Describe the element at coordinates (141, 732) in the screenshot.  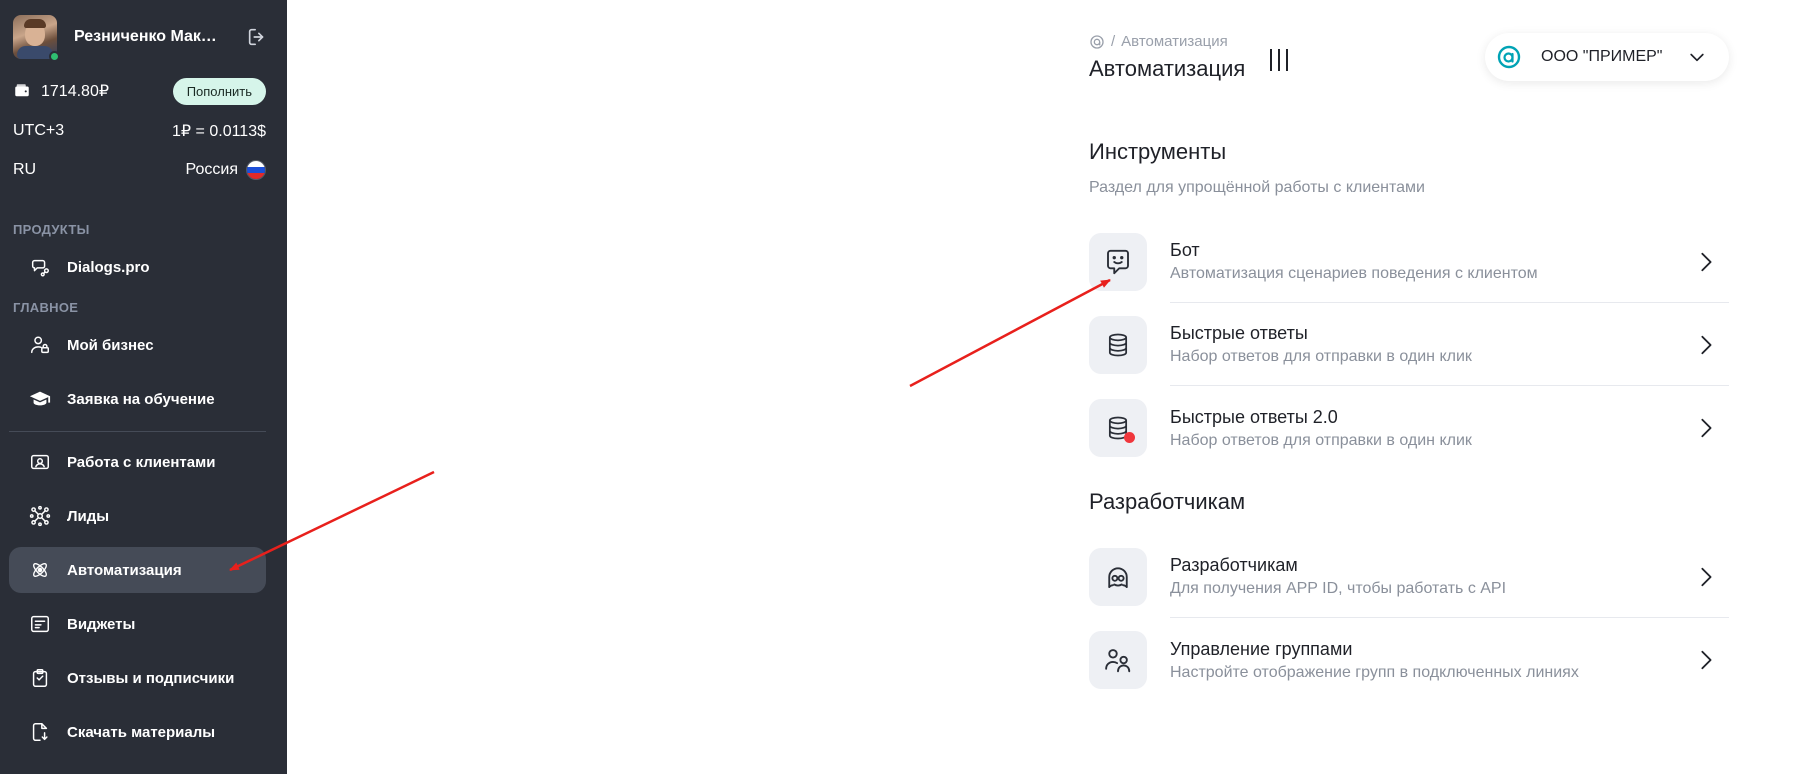
I see `sidebar-item-label: Скачать материалы` at that location.